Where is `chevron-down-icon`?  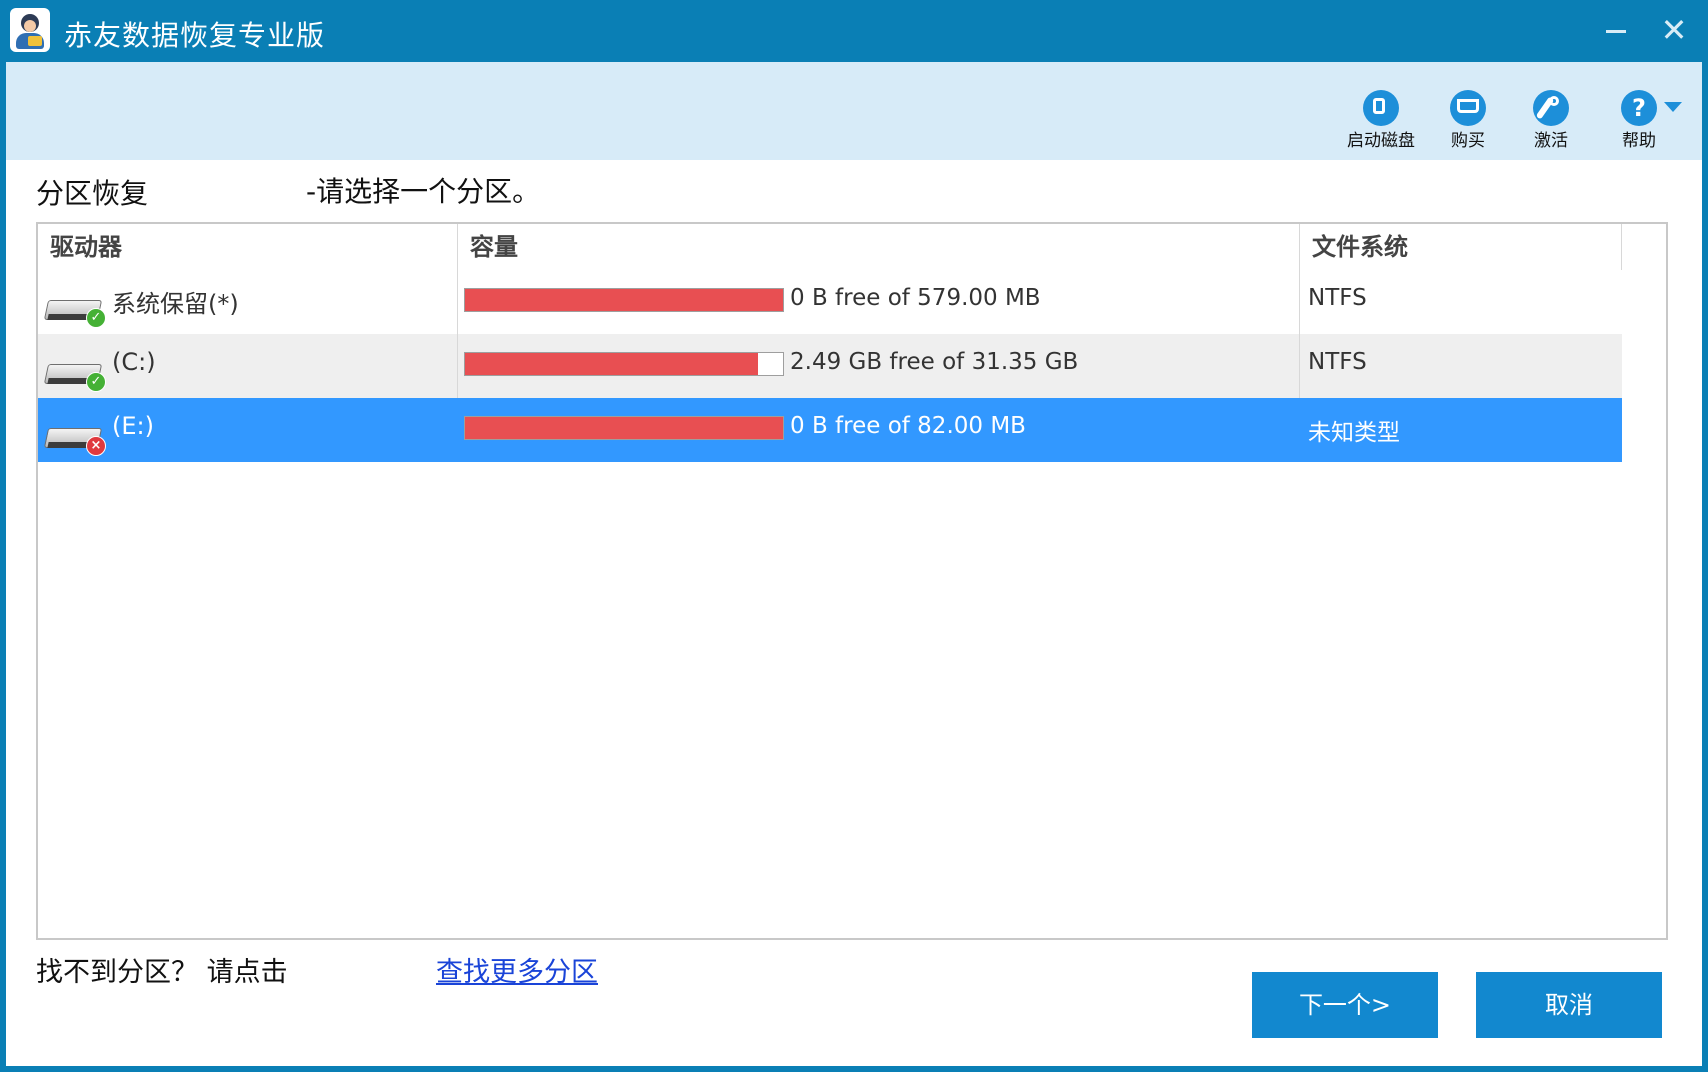 chevron-down-icon is located at coordinates (1673, 107).